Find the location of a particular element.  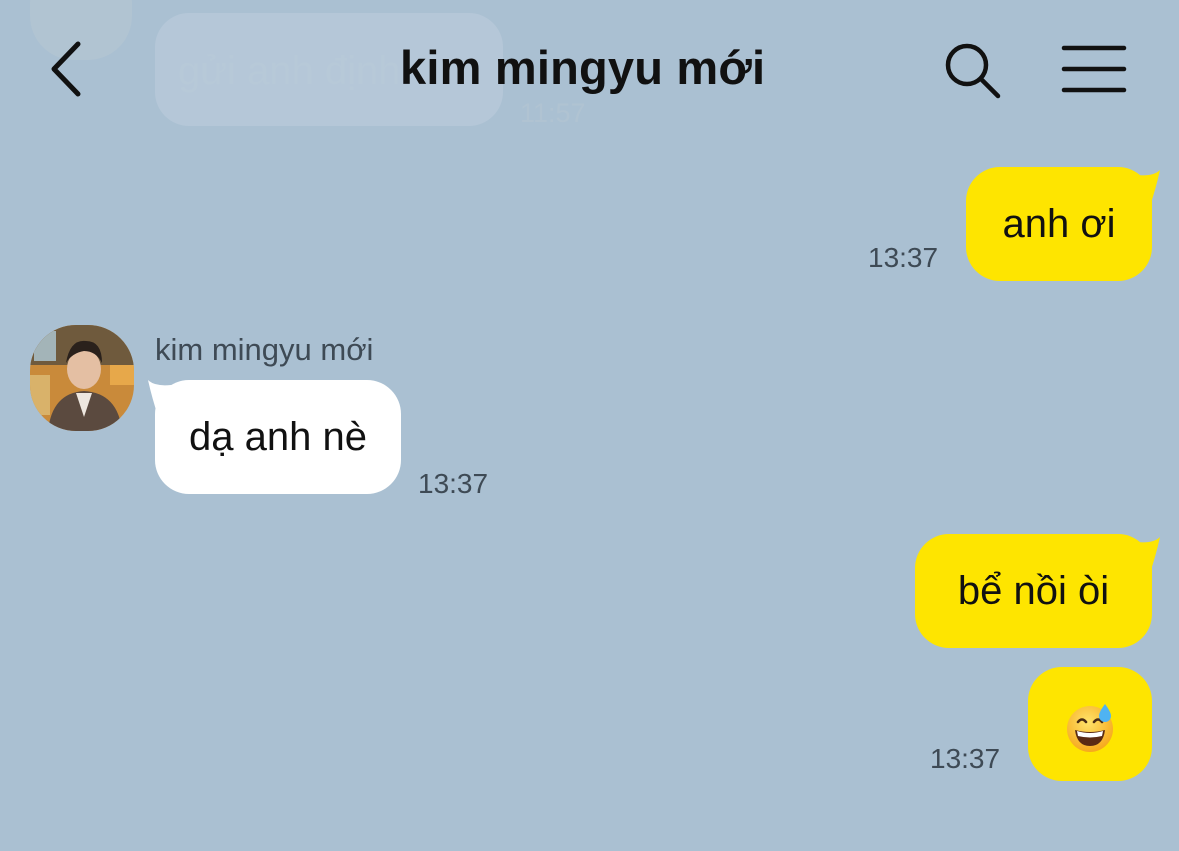

message-text: dạ anh nè is located at coordinates (278, 436).